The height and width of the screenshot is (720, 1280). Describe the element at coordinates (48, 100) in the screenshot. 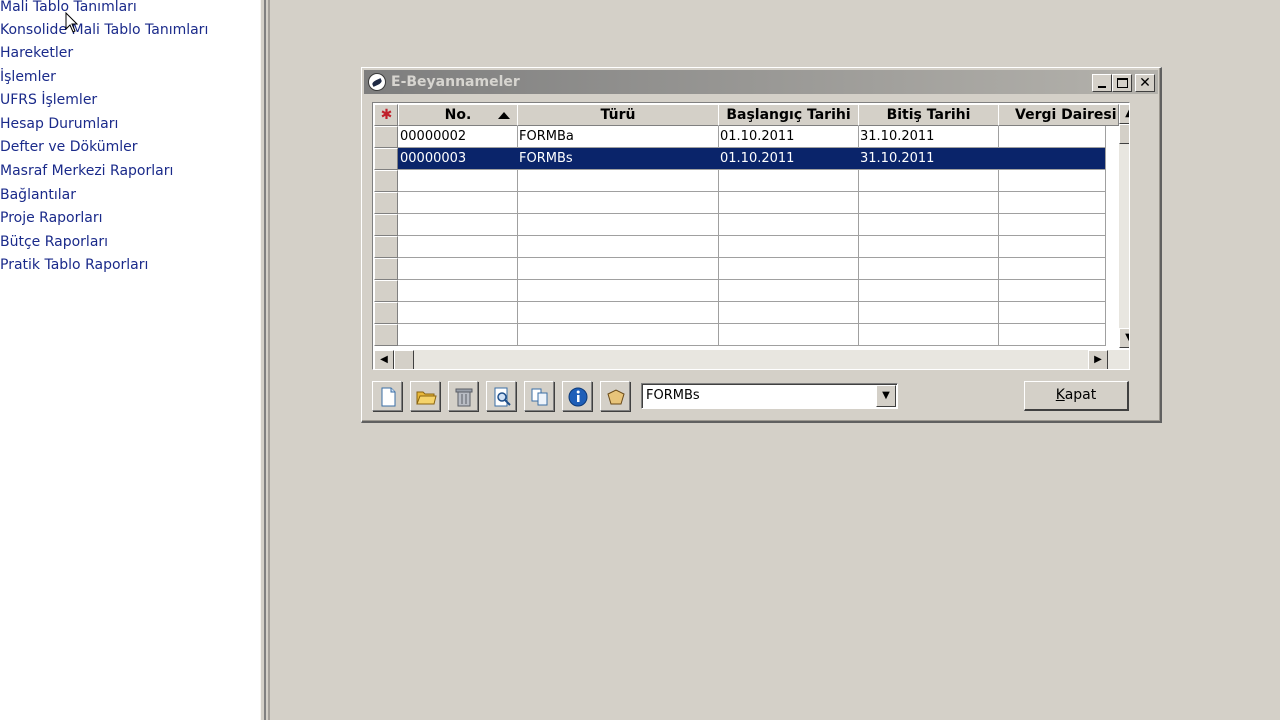

I see `nav-item-ufrs-islemler: UFRS İşlemler` at that location.